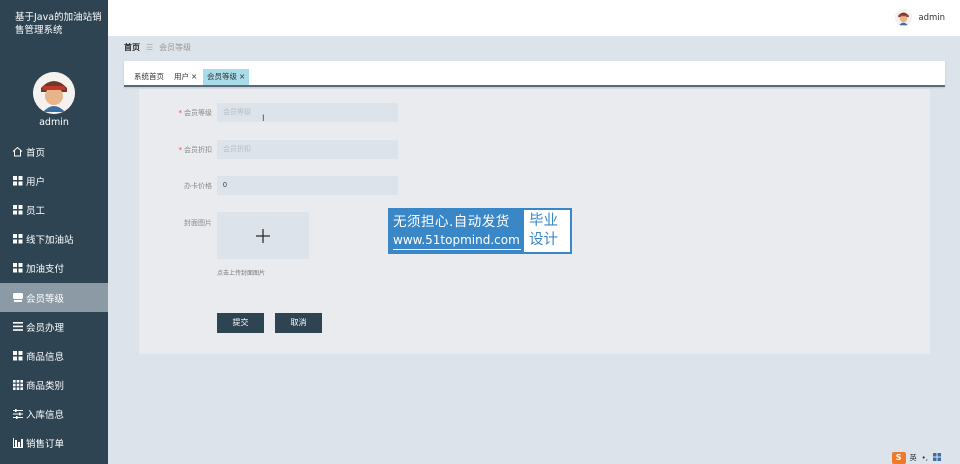 The width and height of the screenshot is (960, 464). Describe the element at coordinates (543, 221) in the screenshot. I see `watermark-right1: 毕业` at that location.